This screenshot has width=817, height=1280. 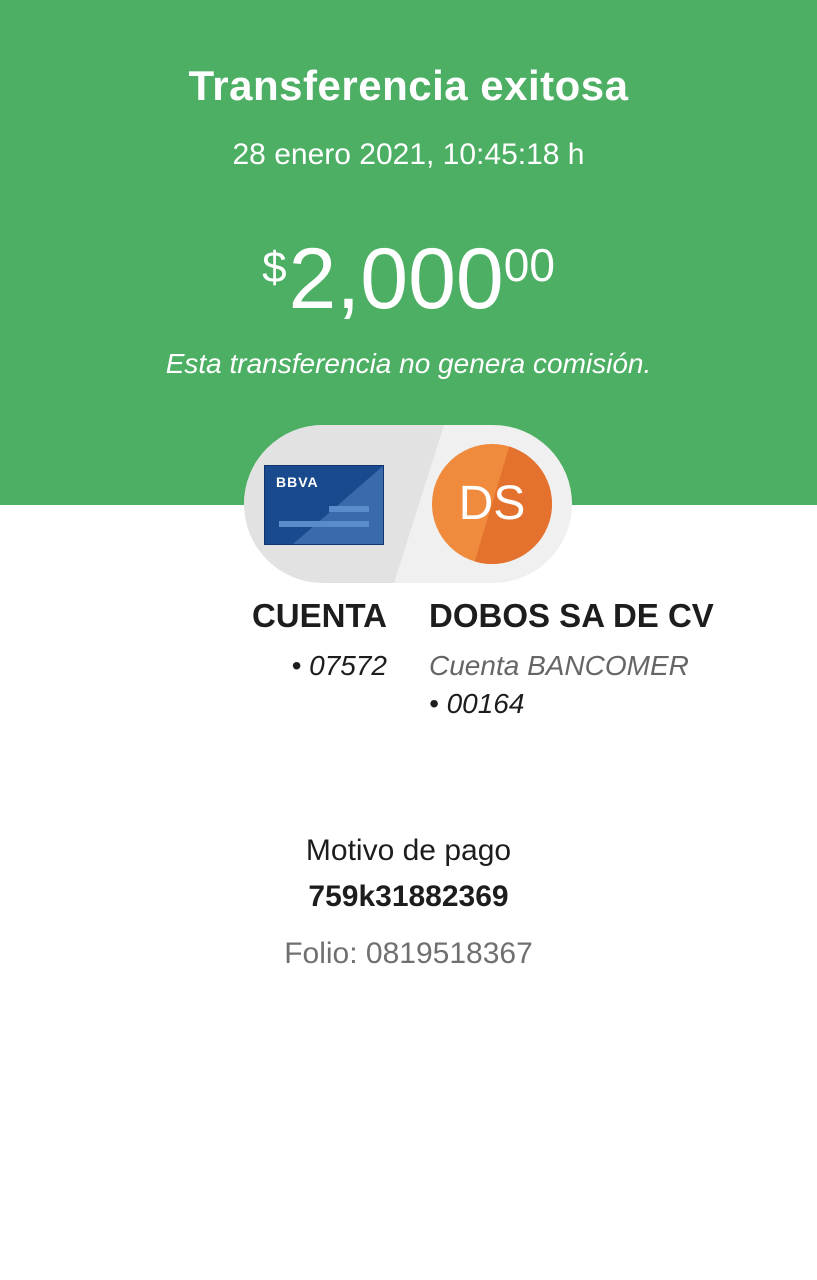 What do you see at coordinates (274, 267) in the screenshot?
I see `amount-currency-symbol: $` at bounding box center [274, 267].